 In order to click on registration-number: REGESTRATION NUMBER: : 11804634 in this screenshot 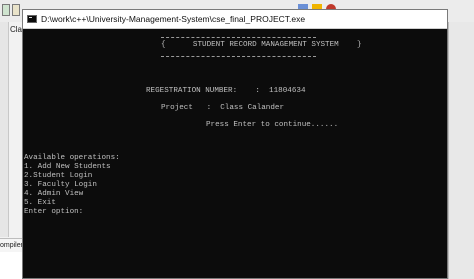, I will do `click(226, 91)`.